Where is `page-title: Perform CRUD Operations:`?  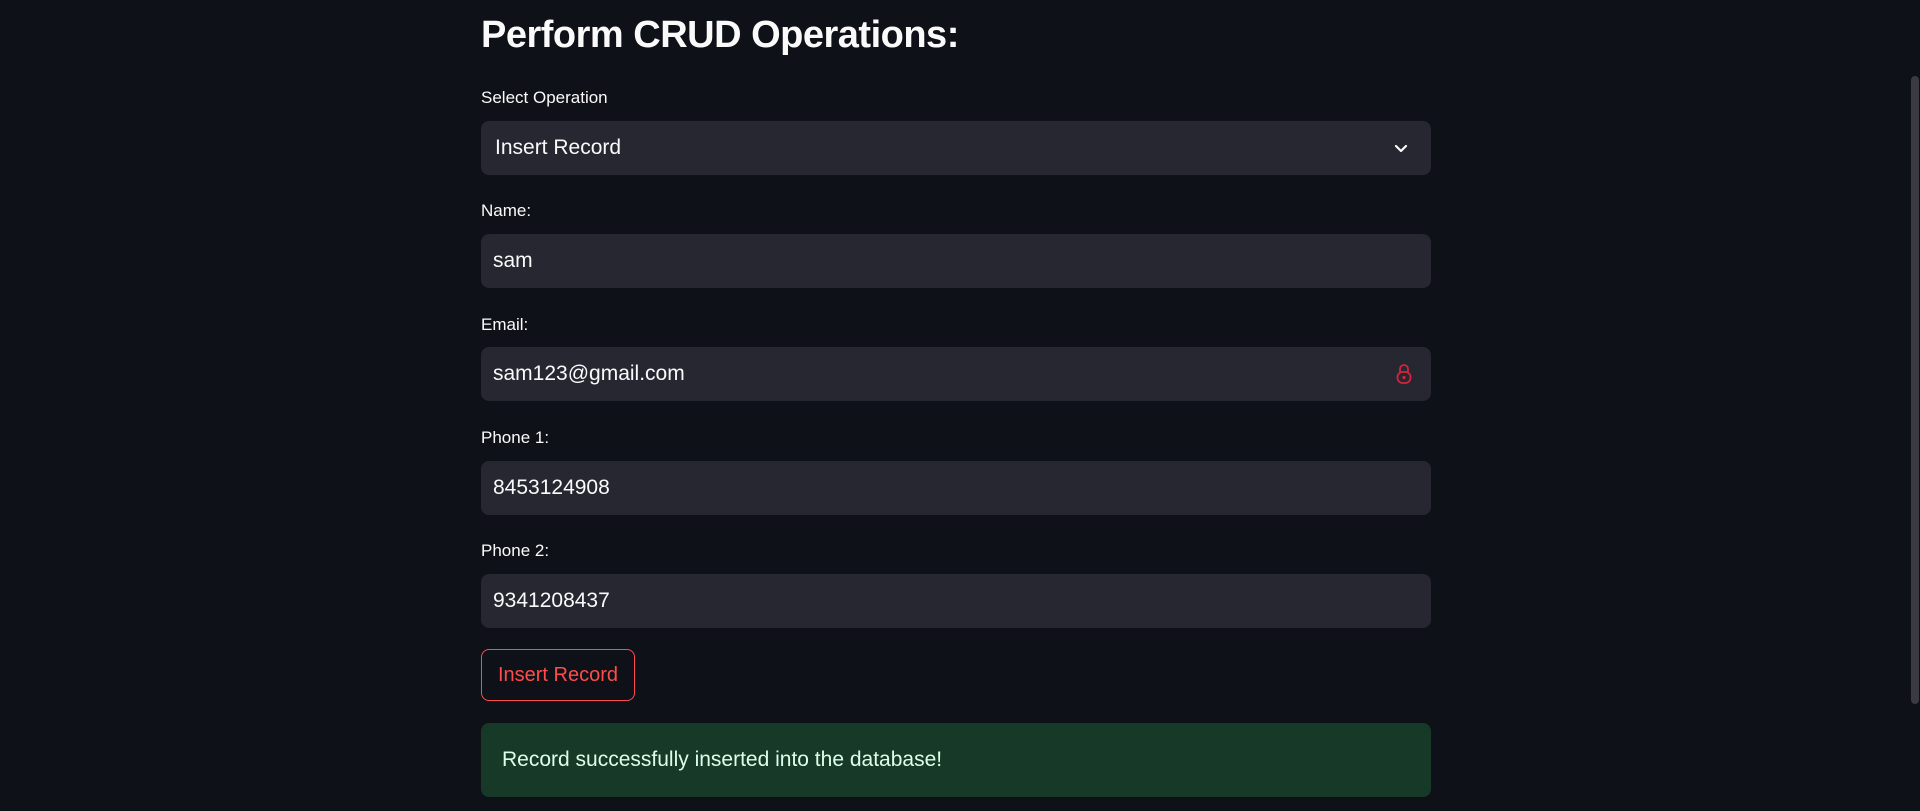
page-title: Perform CRUD Operations: is located at coordinates (720, 35).